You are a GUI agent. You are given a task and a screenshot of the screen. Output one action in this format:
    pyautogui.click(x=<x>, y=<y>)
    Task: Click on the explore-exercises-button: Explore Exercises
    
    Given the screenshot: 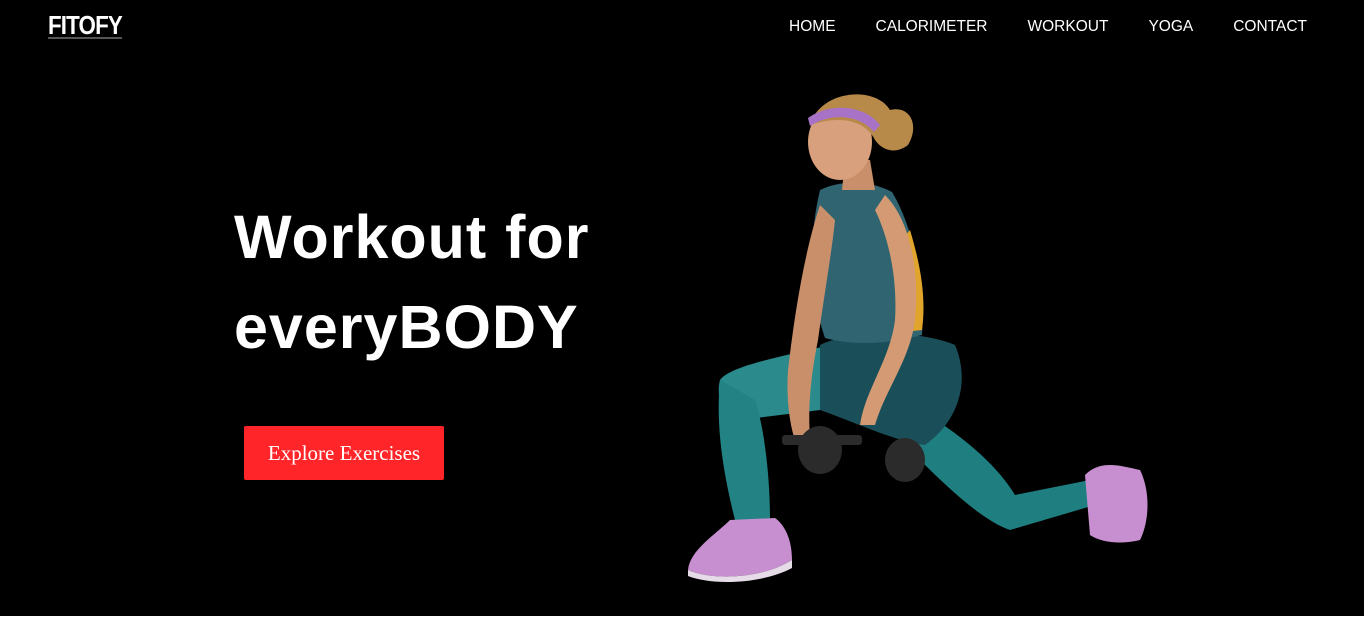 What is the action you would take?
    pyautogui.click(x=344, y=453)
    